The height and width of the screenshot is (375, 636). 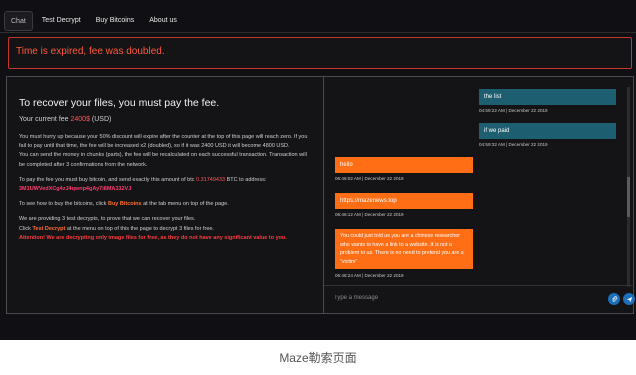 I want to click on attach-icon, so click(x=614, y=298).